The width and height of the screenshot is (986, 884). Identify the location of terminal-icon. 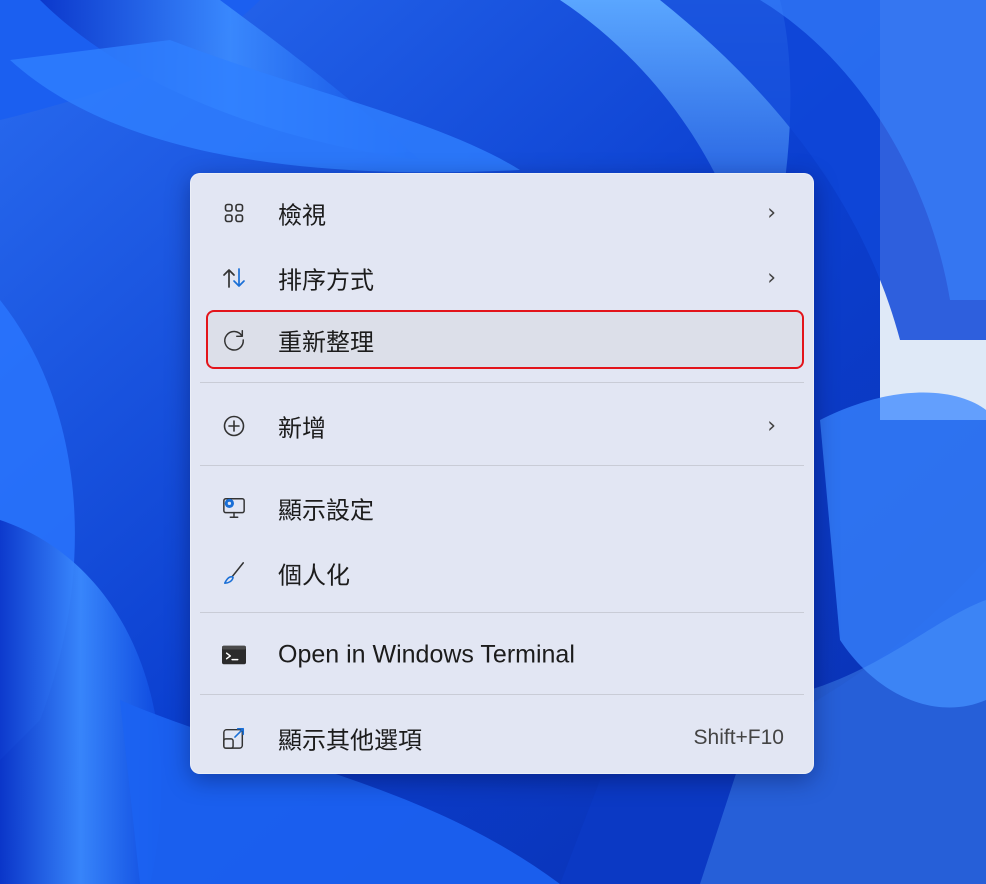
(234, 655).